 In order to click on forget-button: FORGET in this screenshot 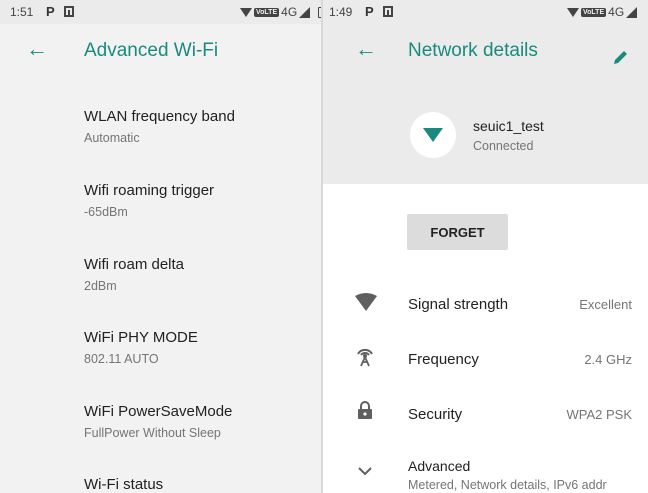, I will do `click(457, 232)`.